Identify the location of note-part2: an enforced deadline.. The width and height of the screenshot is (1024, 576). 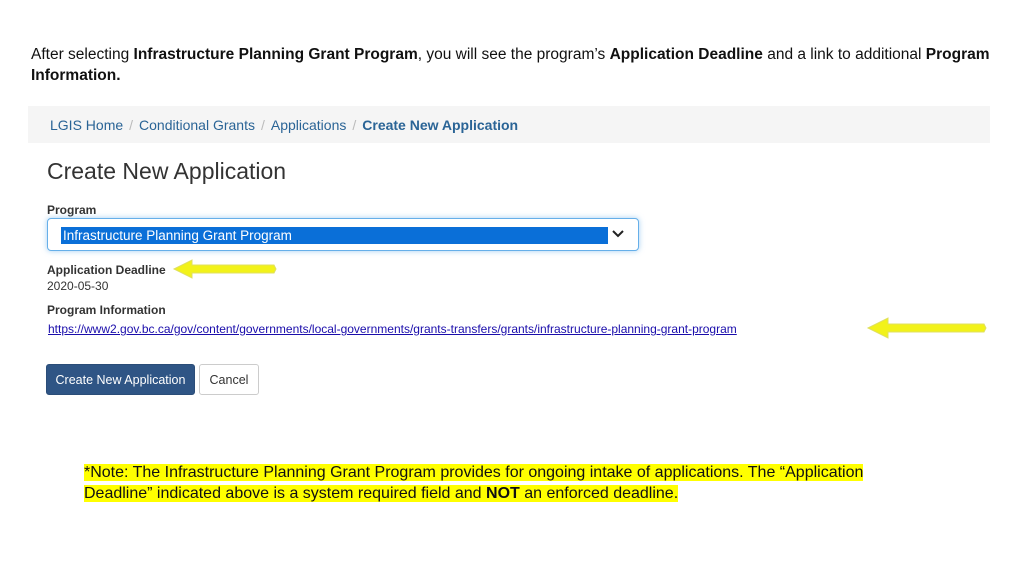
(599, 493).